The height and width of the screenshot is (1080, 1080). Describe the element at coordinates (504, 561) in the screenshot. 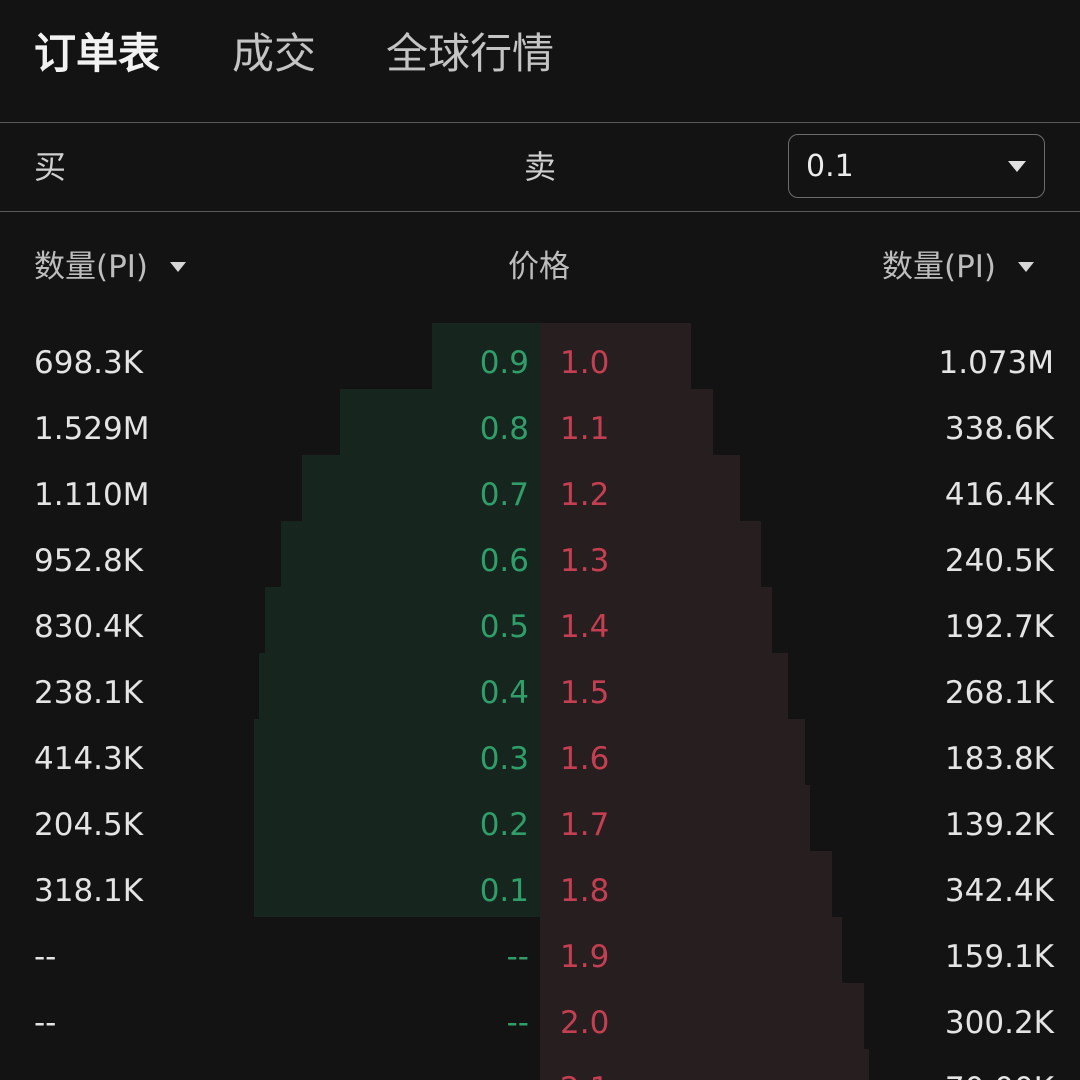

I see `bid-price: 0.6` at that location.